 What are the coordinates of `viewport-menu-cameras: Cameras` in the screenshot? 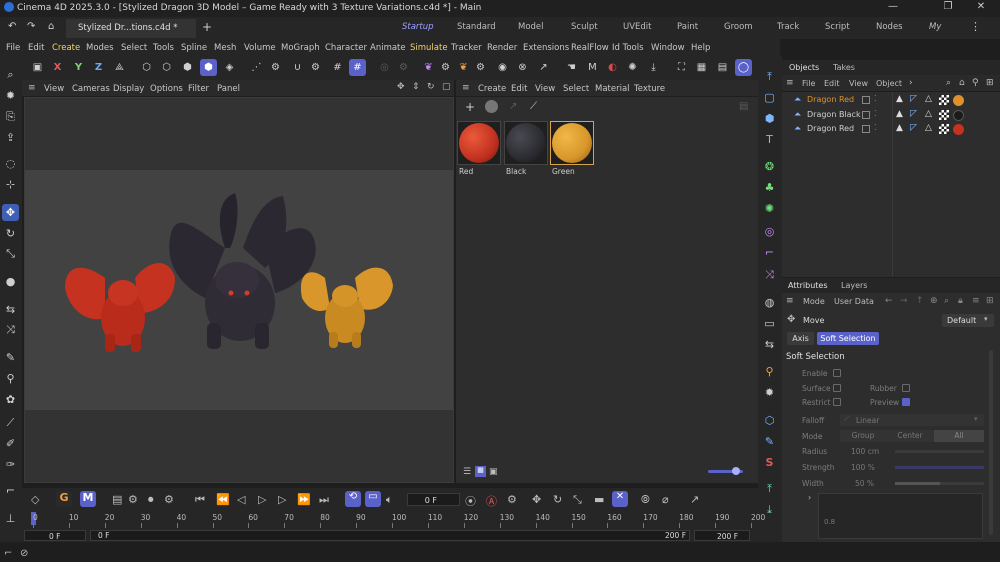 It's located at (91, 89).